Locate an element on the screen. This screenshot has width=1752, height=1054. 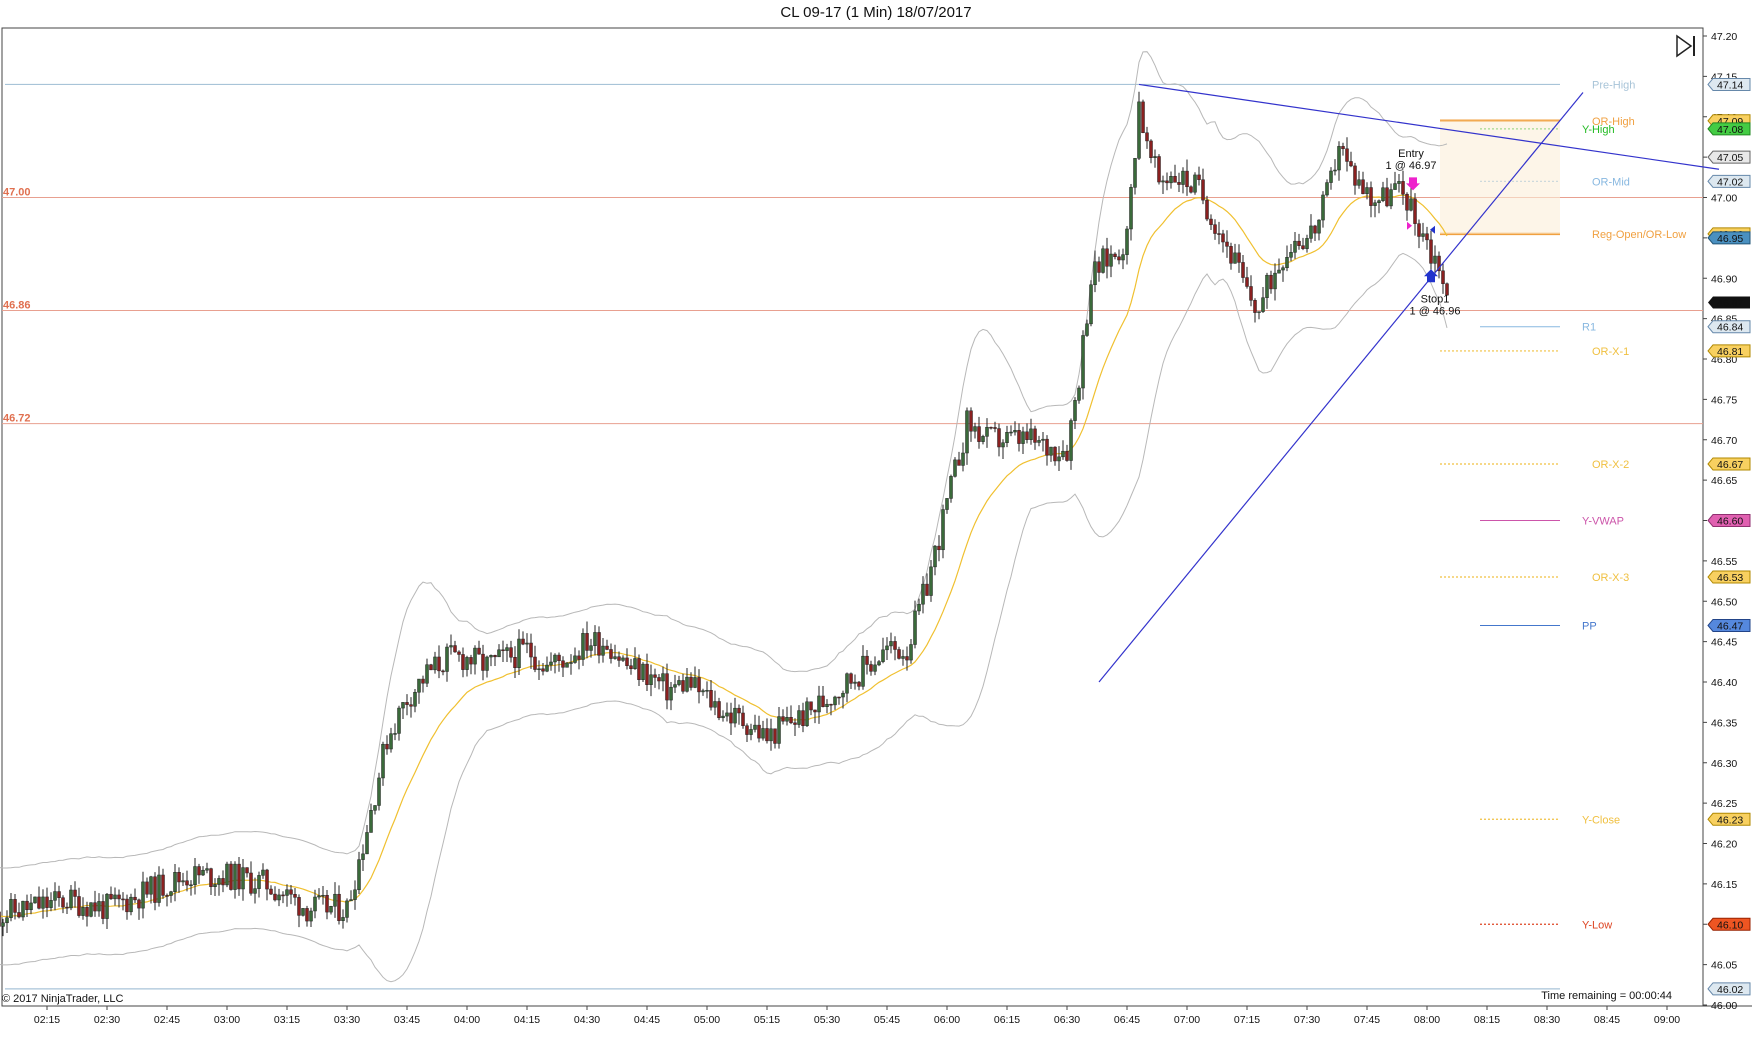
svg-text: 46.53 is located at coordinates (1730, 578).